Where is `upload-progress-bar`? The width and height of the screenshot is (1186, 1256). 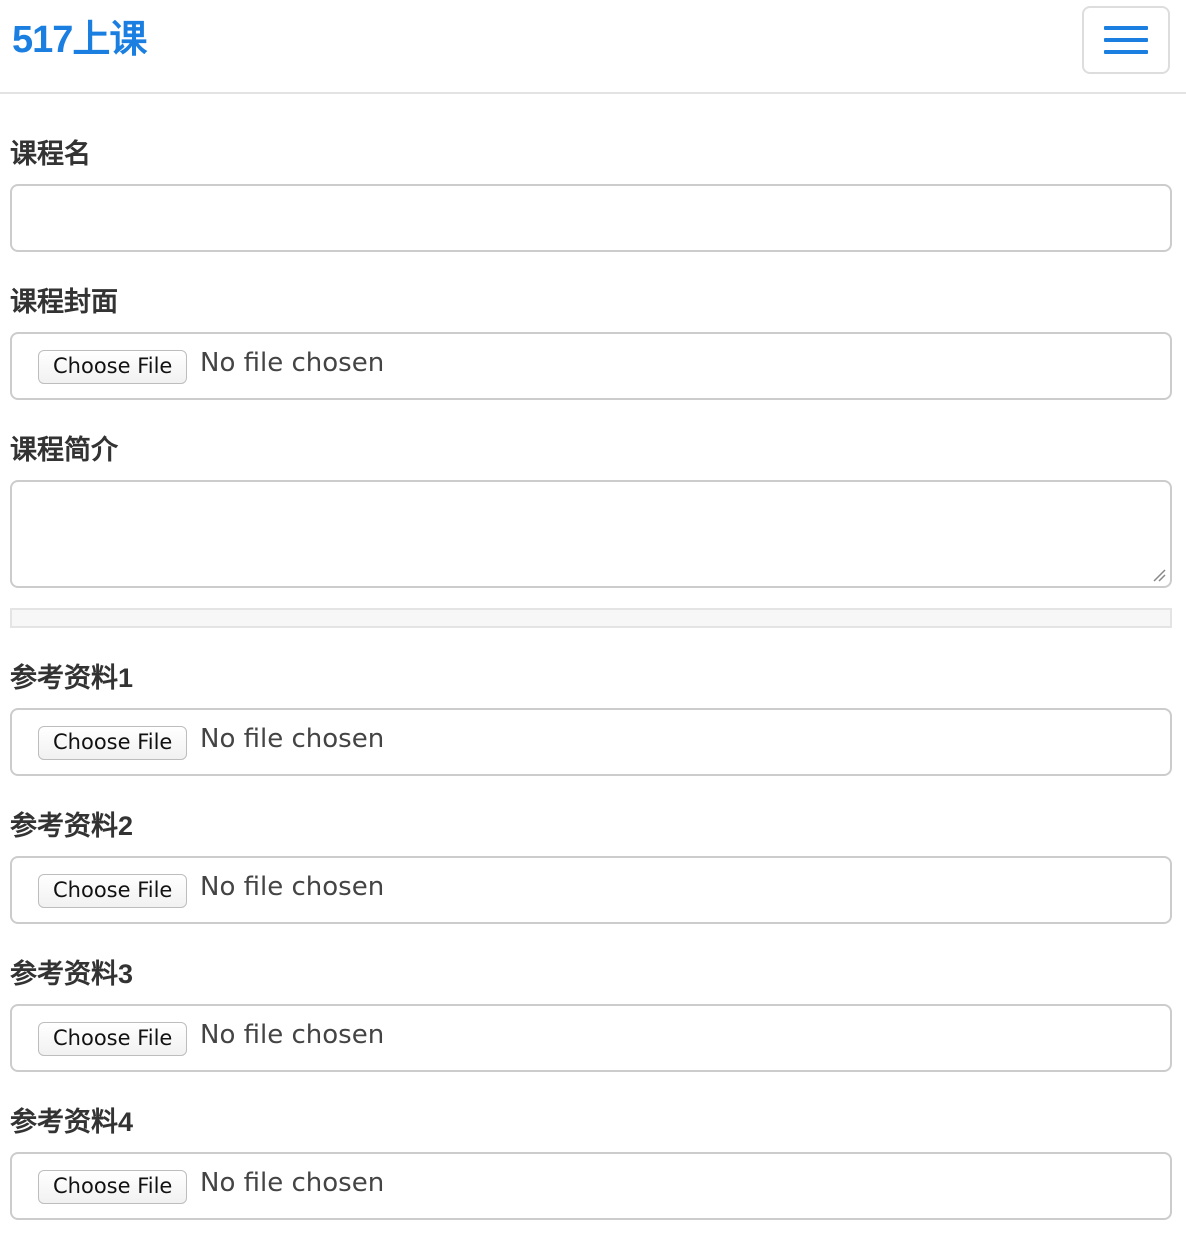
upload-progress-bar is located at coordinates (591, 618).